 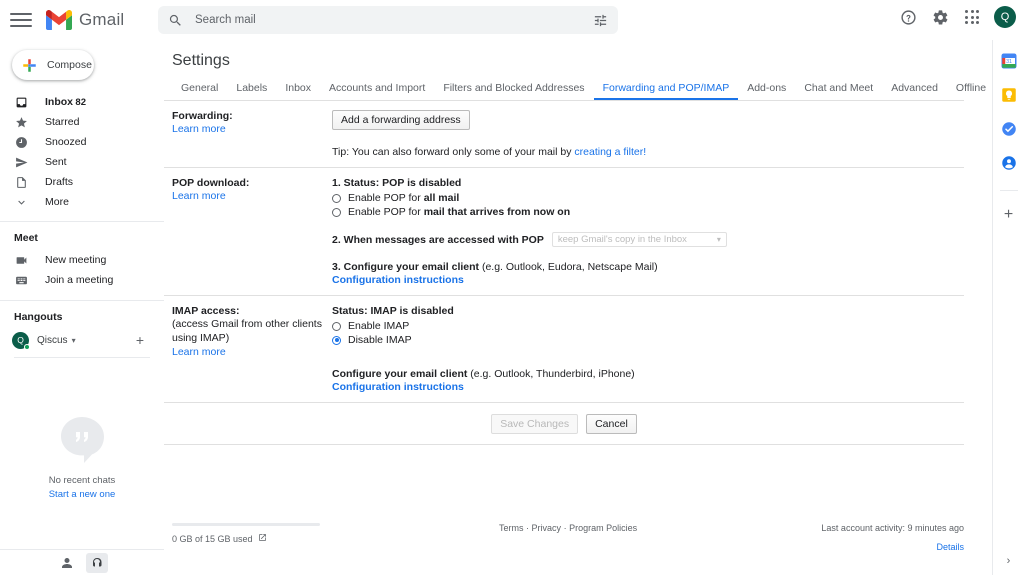 What do you see at coordinates (404, 198) in the screenshot?
I see `pop-option-all-mail-label: Enable POP for all mail` at bounding box center [404, 198].